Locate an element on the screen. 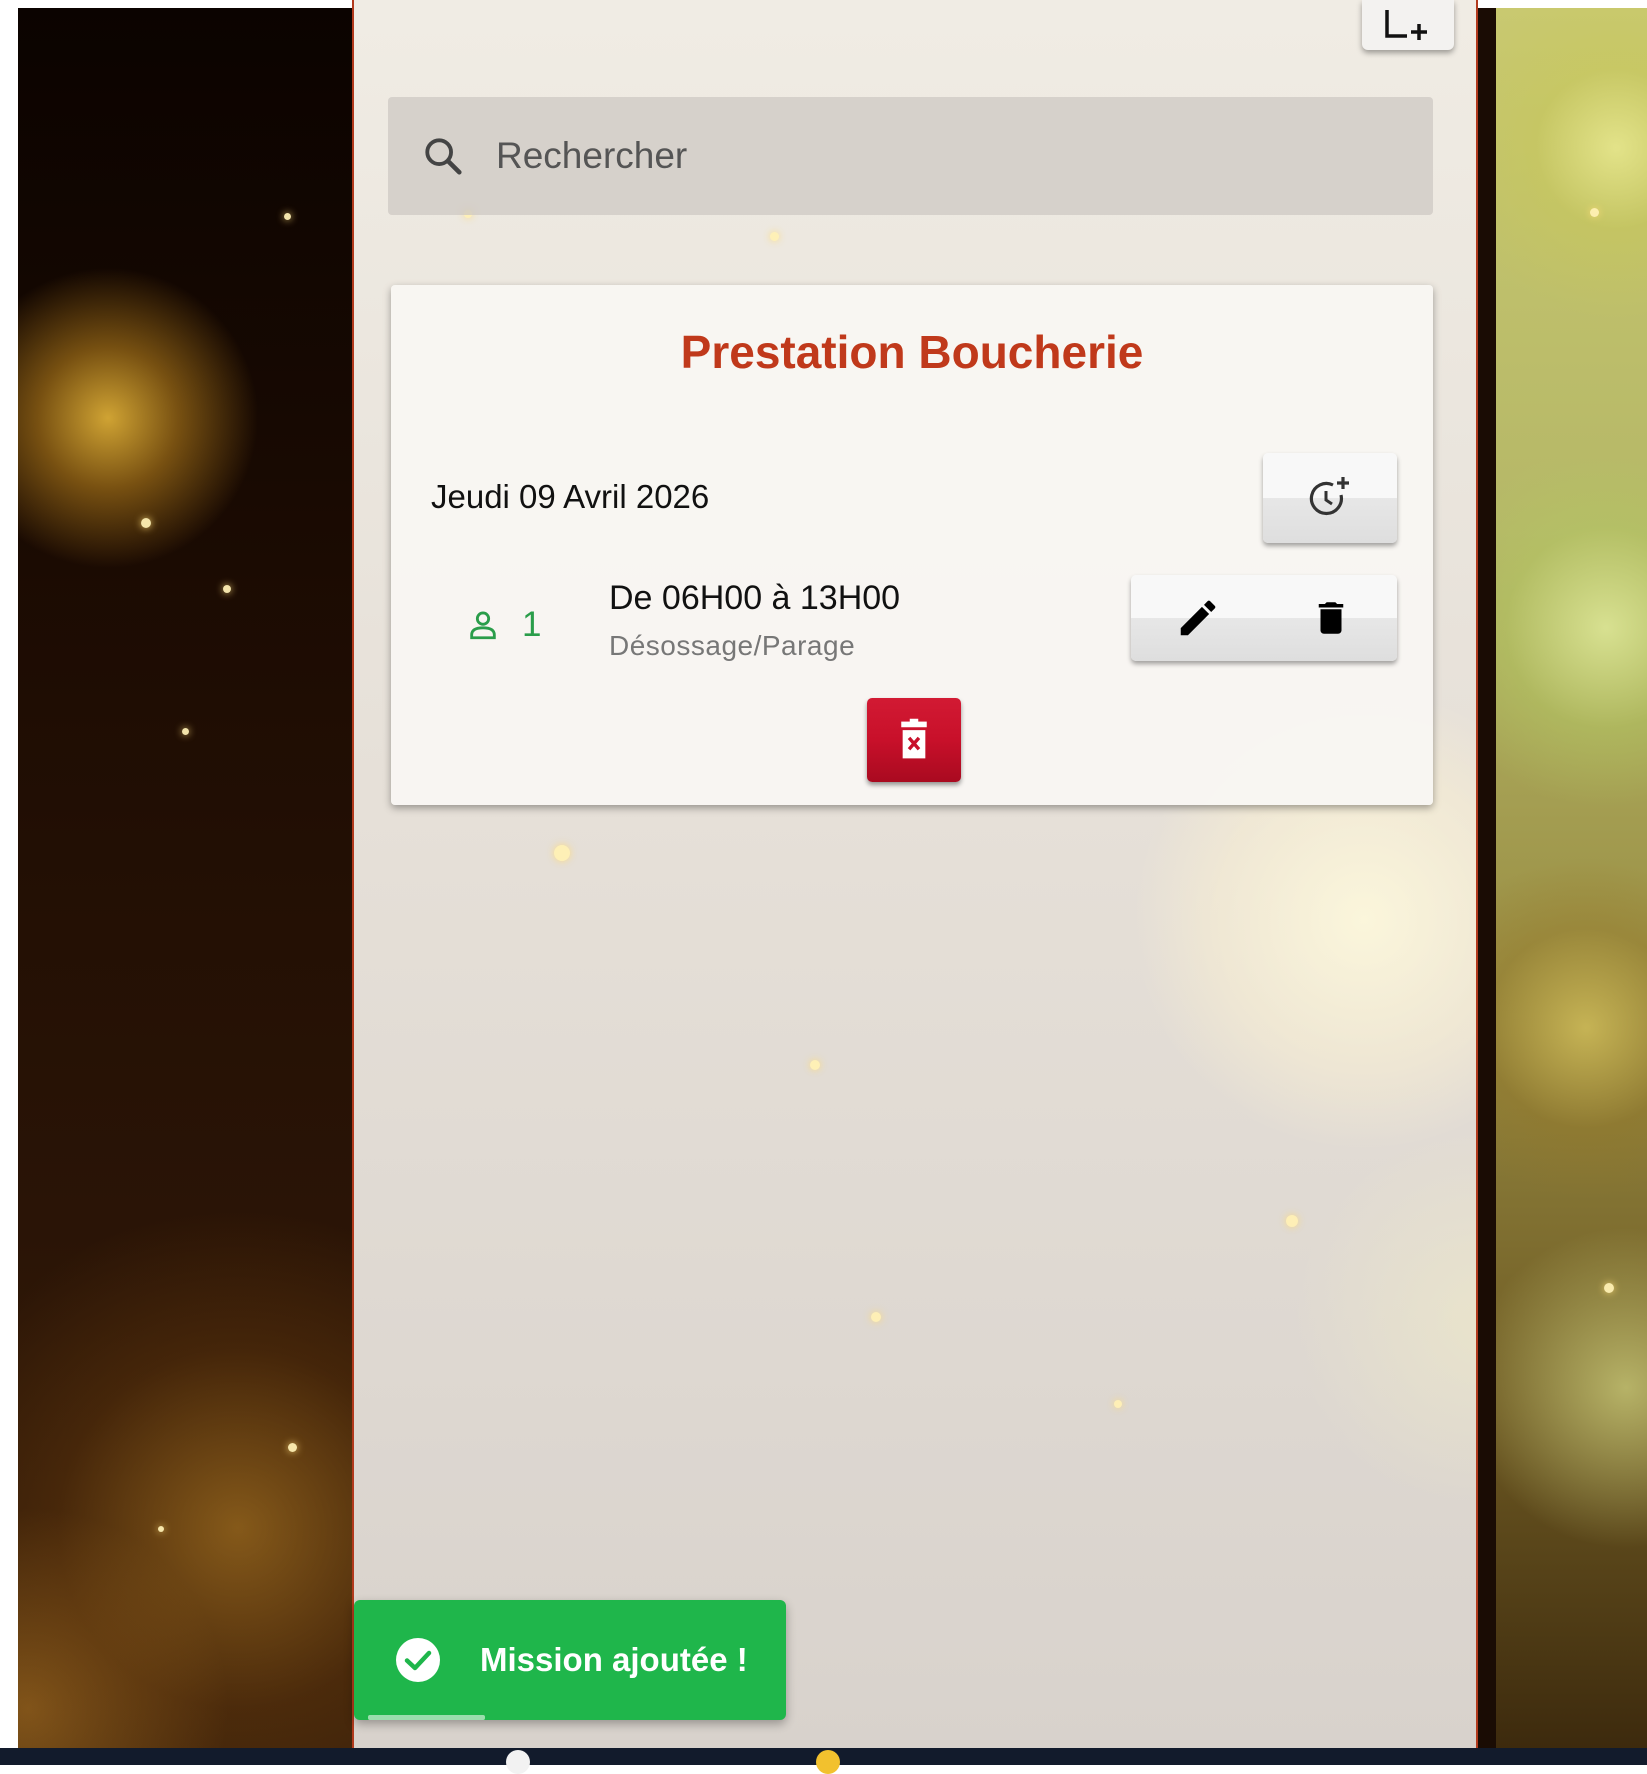 Image resolution: width=1647 pixels, height=1774 pixels. search-bar is located at coordinates (910, 156).